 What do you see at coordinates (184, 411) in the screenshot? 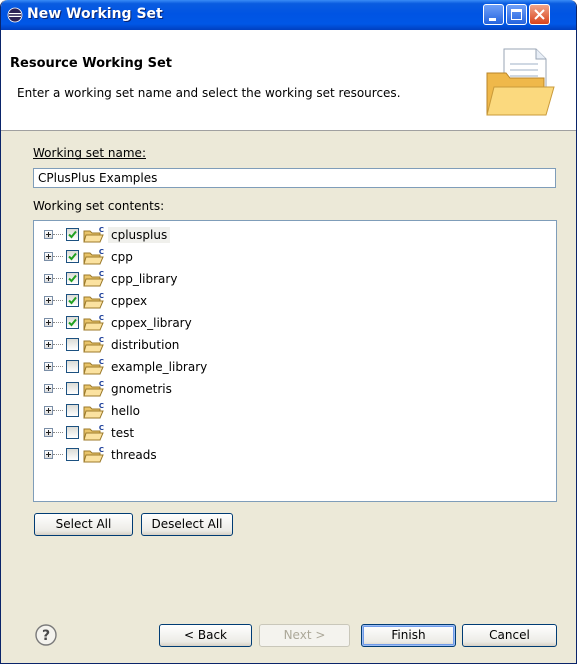
I see `tree-item: Chello` at bounding box center [184, 411].